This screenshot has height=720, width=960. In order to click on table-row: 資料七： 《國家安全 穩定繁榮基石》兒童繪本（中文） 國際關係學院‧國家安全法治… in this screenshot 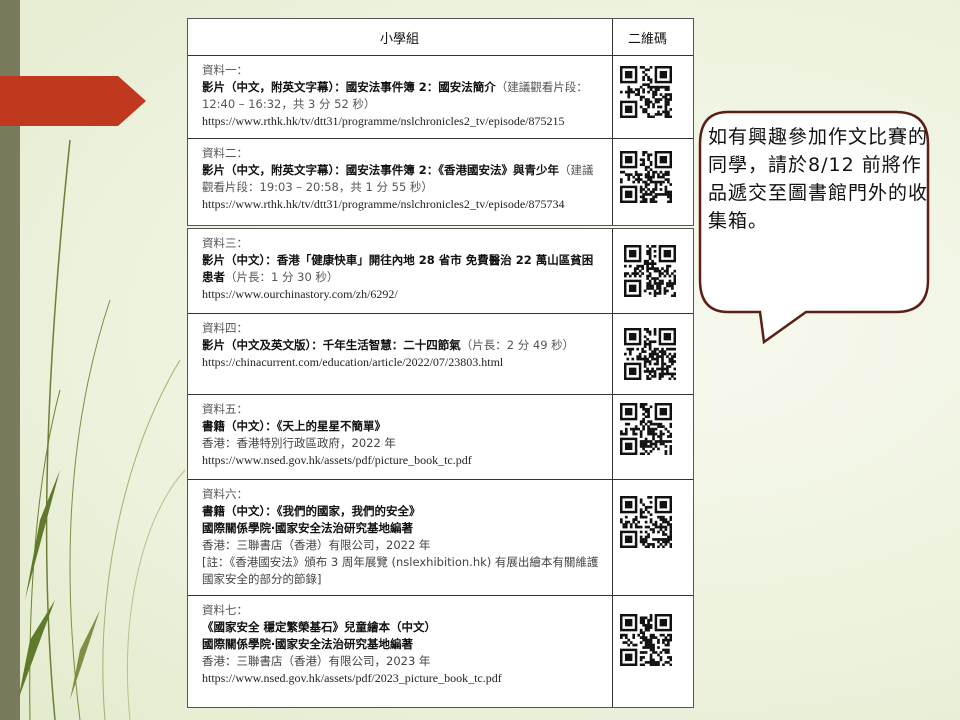, I will do `click(440, 651)`.